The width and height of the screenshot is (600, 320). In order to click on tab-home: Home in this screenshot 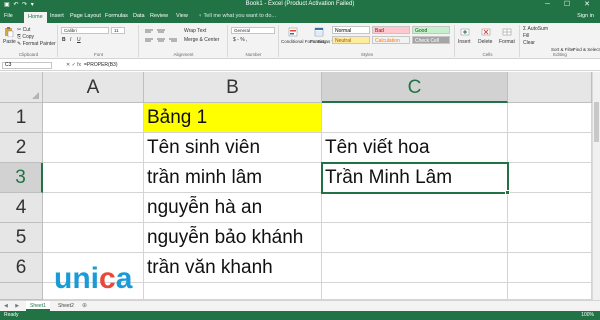, I will do `click(35, 17)`.